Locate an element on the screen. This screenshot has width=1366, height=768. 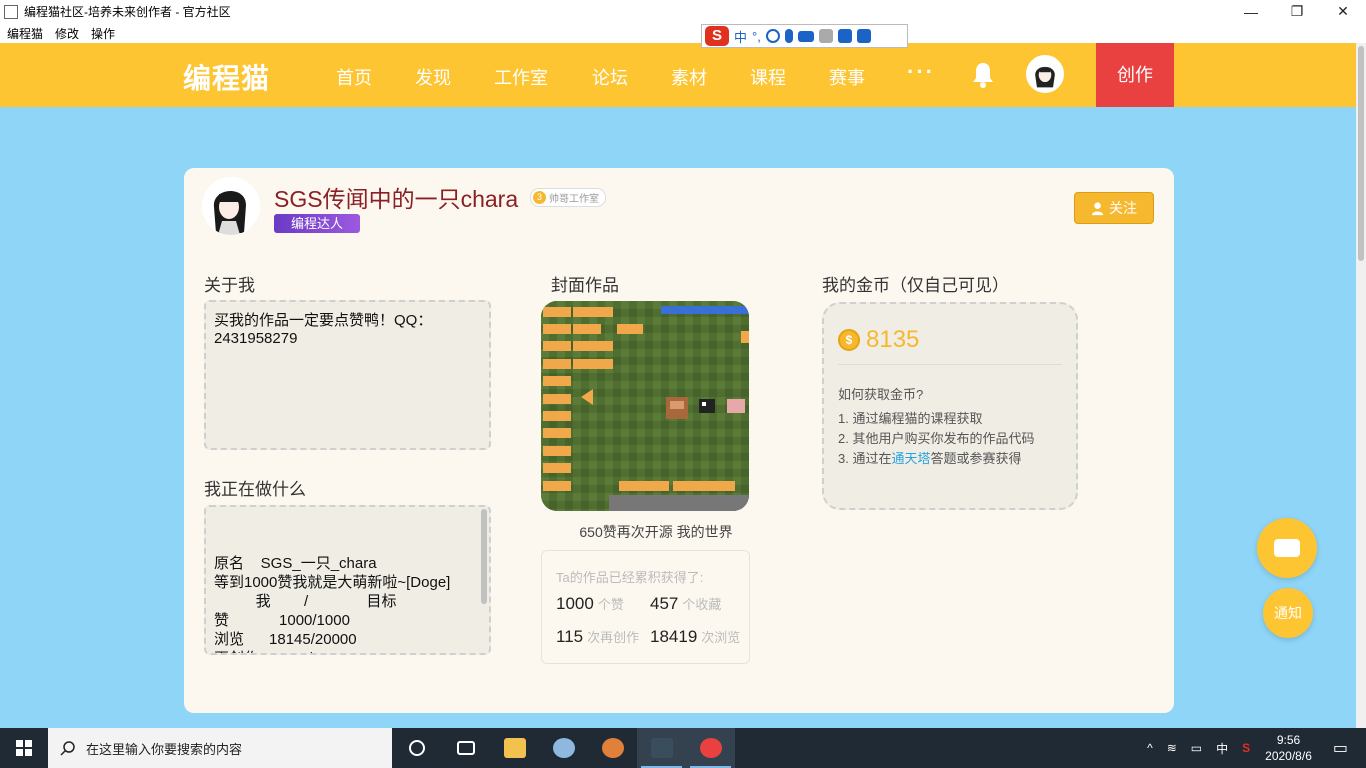
emoji-icon is located at coordinates (772, 36).